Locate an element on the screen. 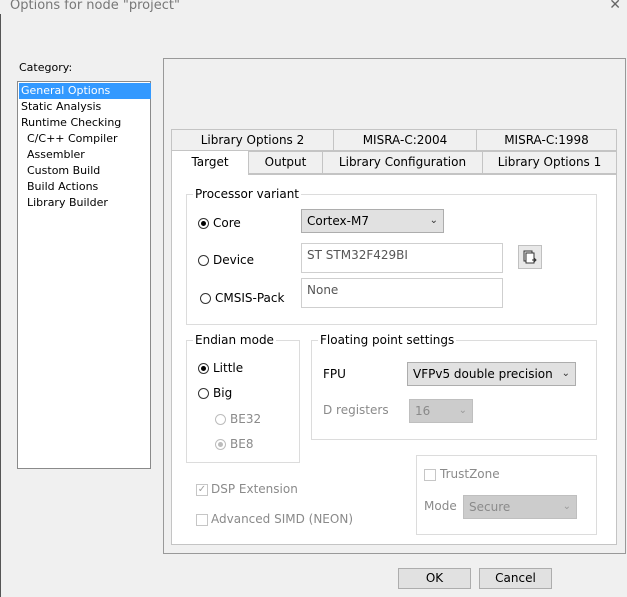  select-device-icon is located at coordinates (530, 257).